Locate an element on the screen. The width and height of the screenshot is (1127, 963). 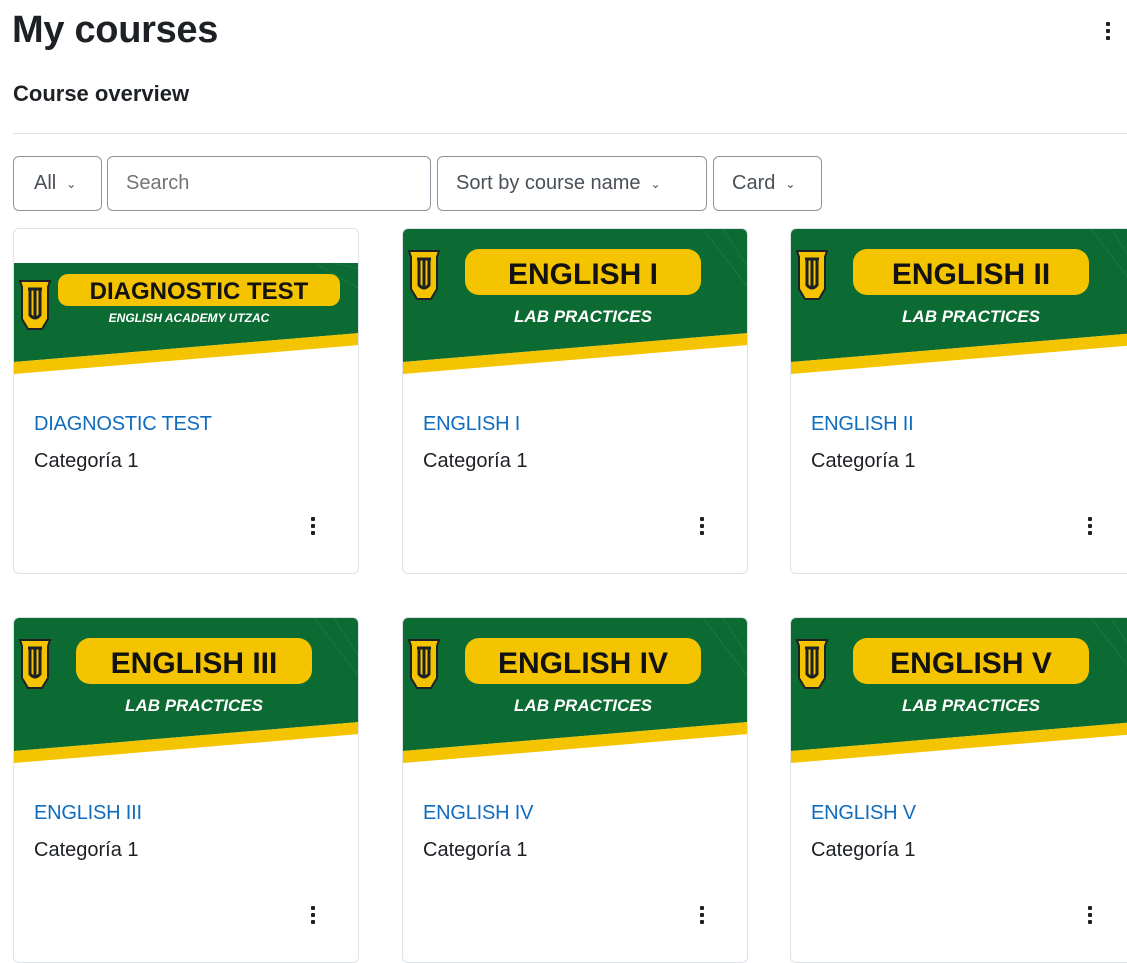
sort-dropdown: Sort by course name ⌄ is located at coordinates (572, 183).